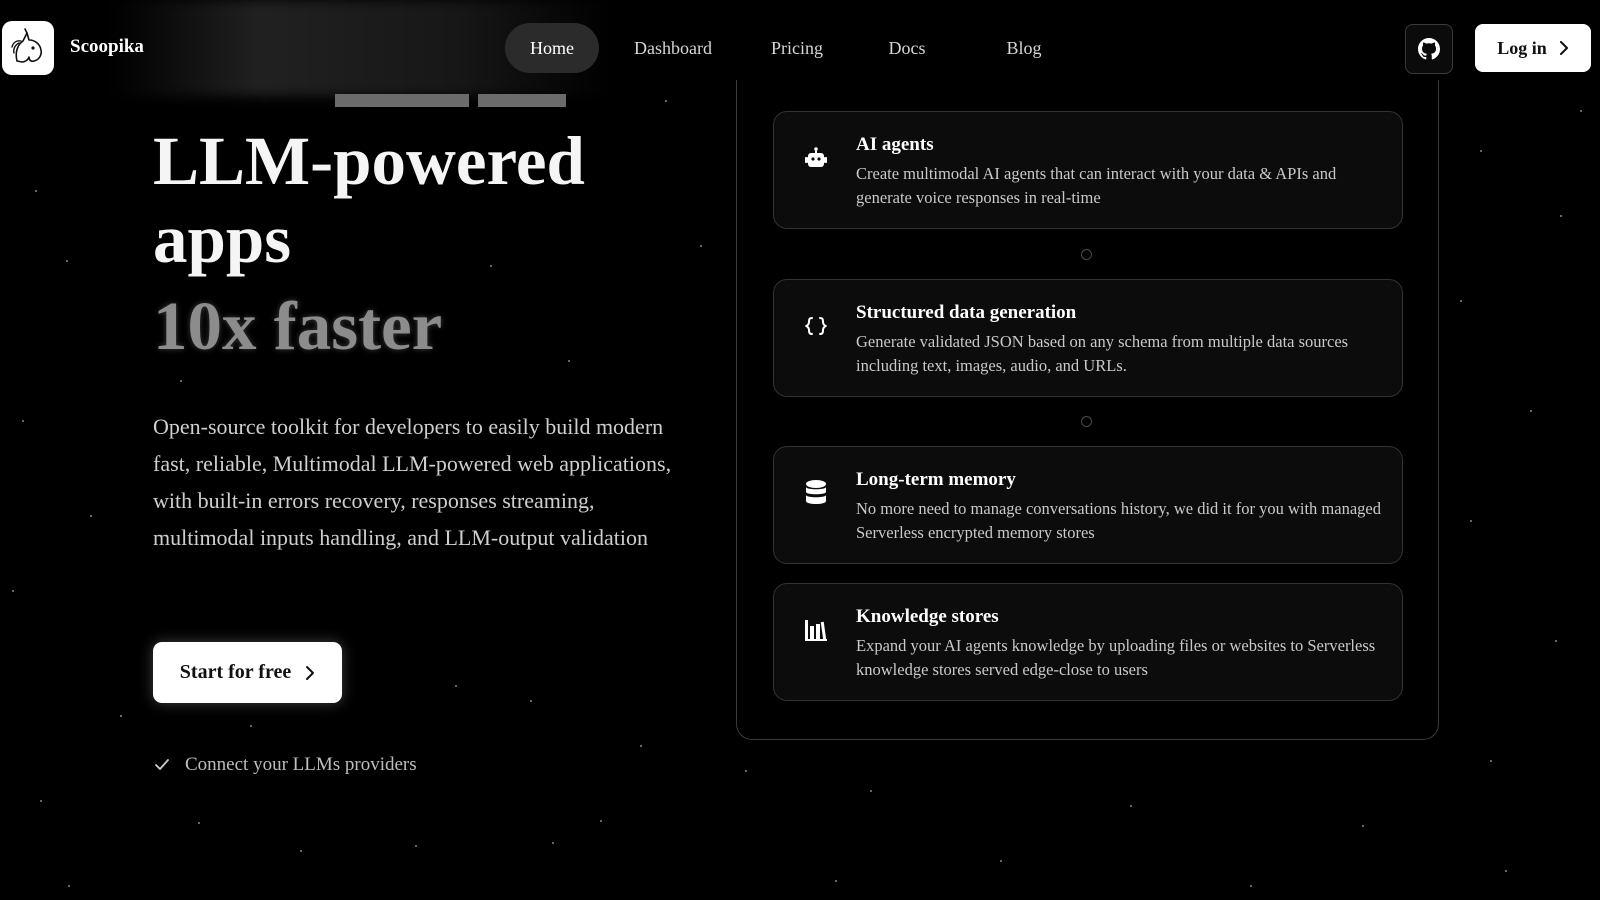  I want to click on nav-docs: Docs, so click(907, 48).